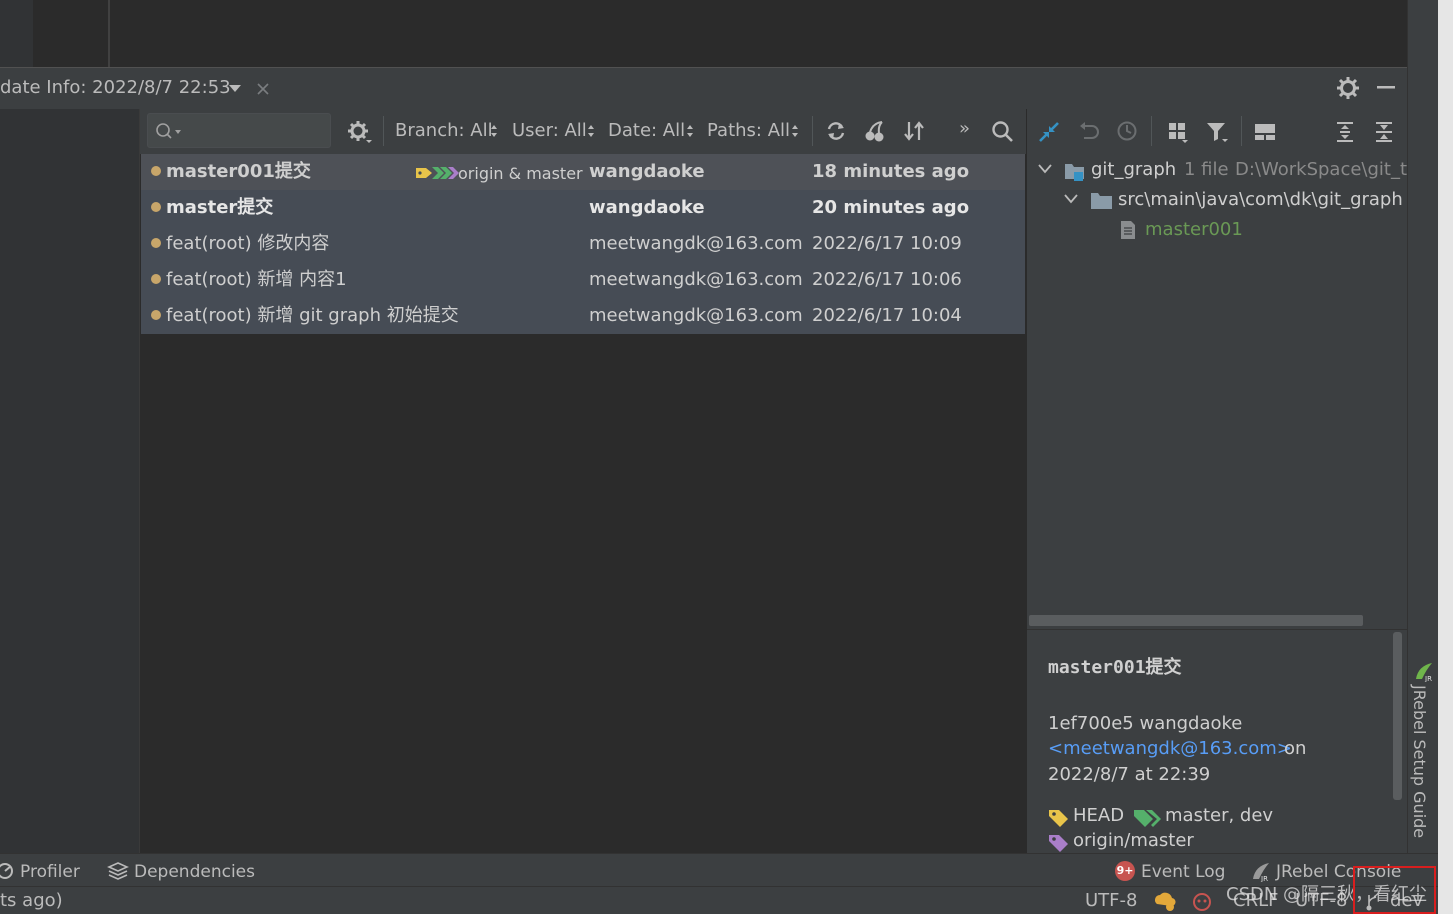 This screenshot has width=1453, height=914. I want to click on commit-row: master提交 wangdaoke 20 minutes ago, so click(583, 208).